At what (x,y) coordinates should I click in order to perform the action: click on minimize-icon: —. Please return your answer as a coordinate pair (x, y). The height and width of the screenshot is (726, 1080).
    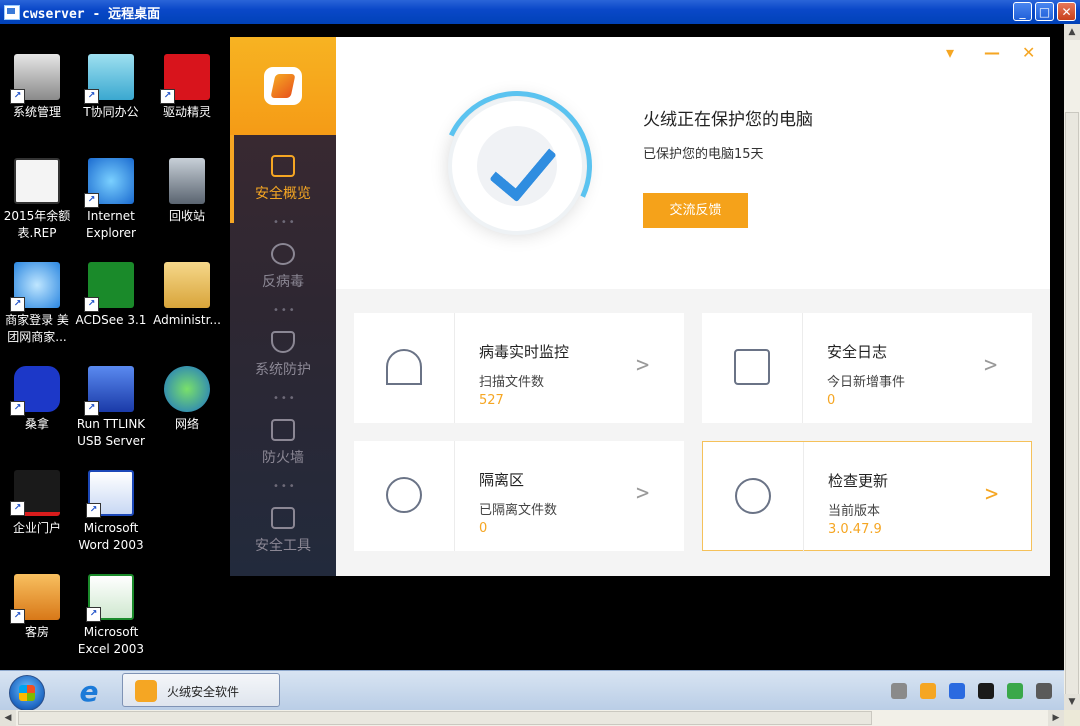
    Looking at the image, I should click on (992, 52).